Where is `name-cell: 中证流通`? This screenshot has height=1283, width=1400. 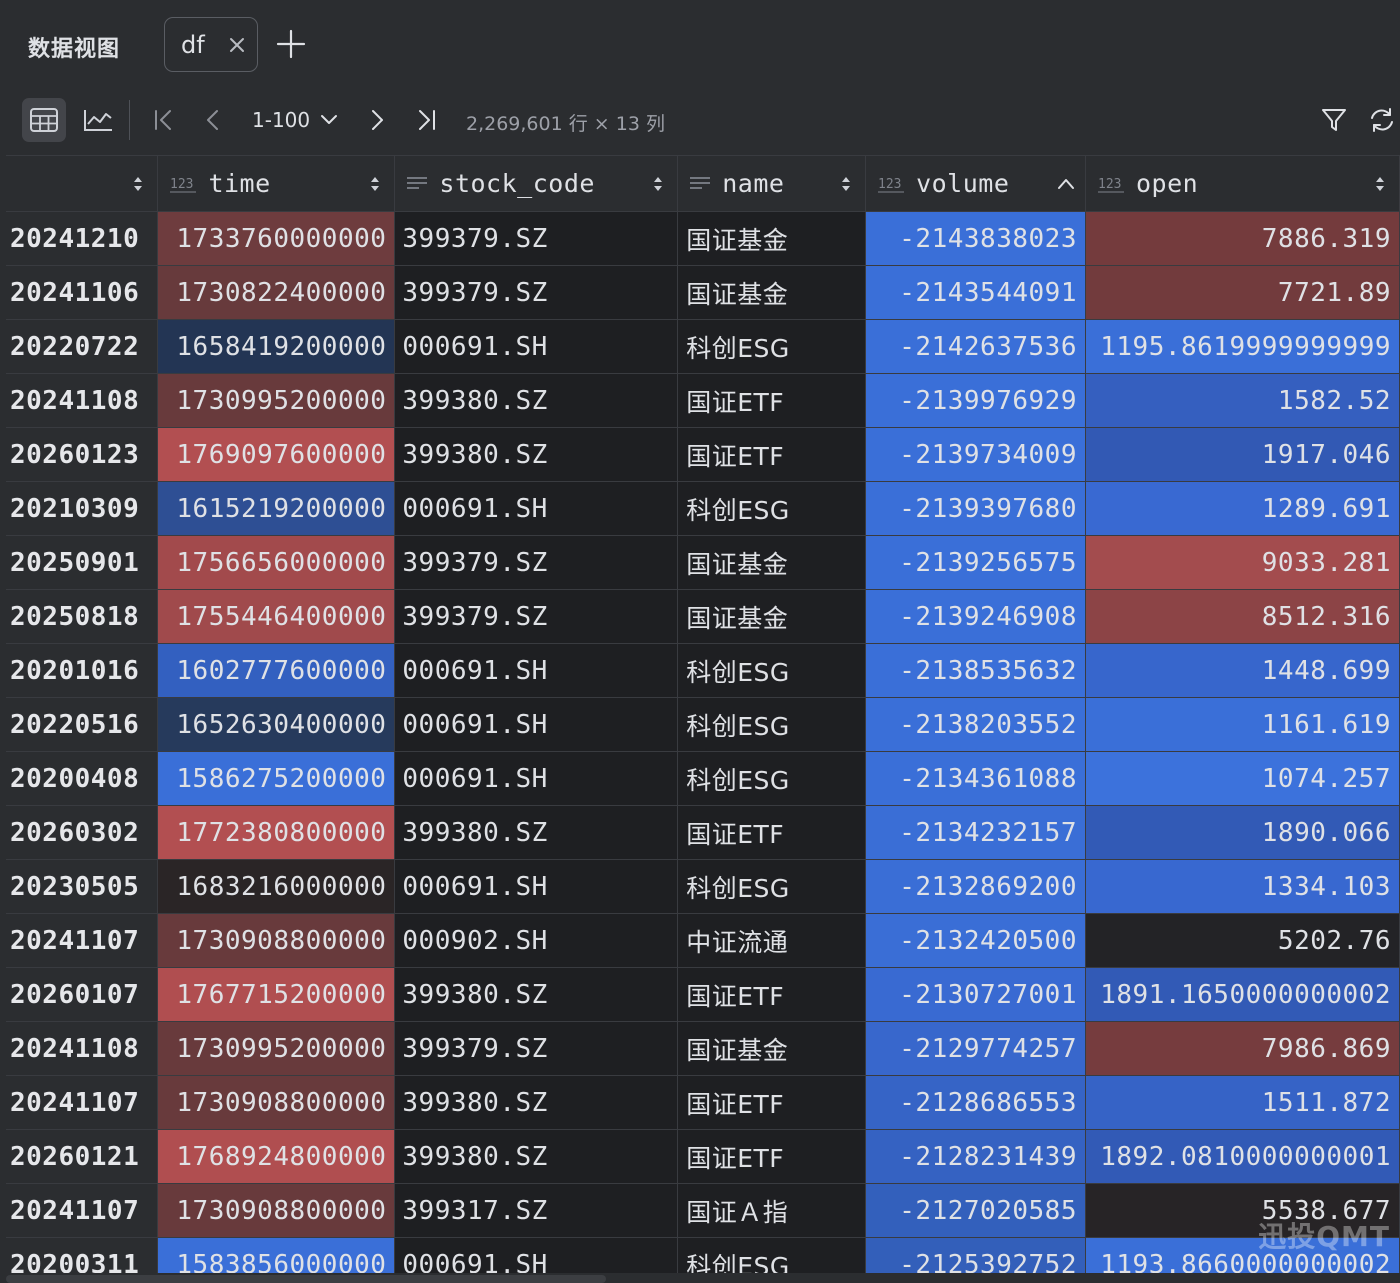
name-cell: 中证流通 is located at coordinates (772, 940).